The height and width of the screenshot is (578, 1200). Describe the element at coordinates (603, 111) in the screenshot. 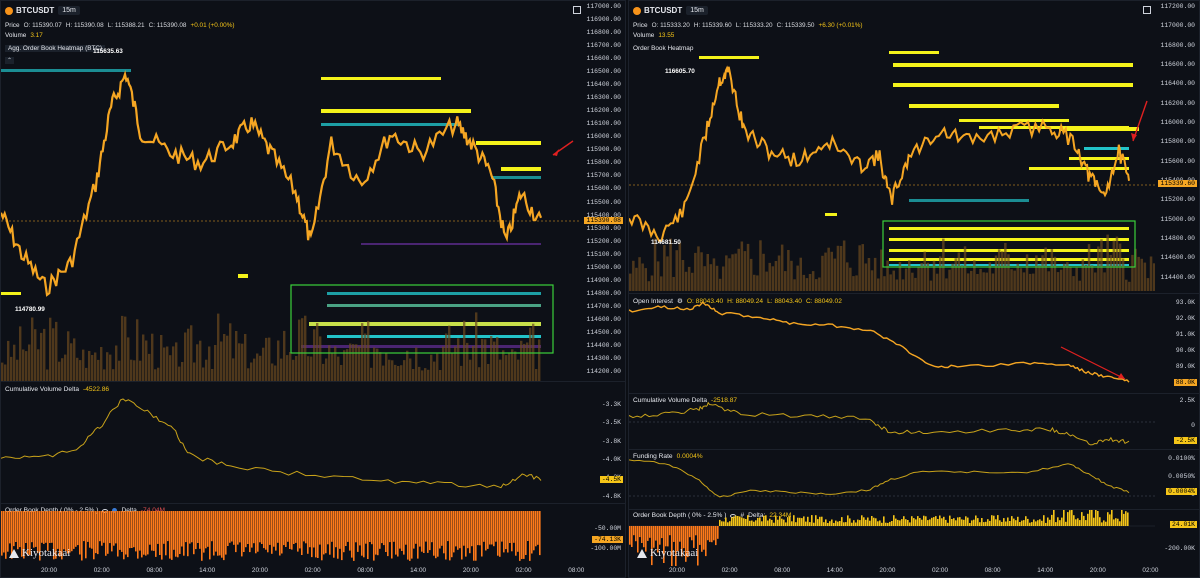

I see `axis-tick-label: 116200.00` at that location.